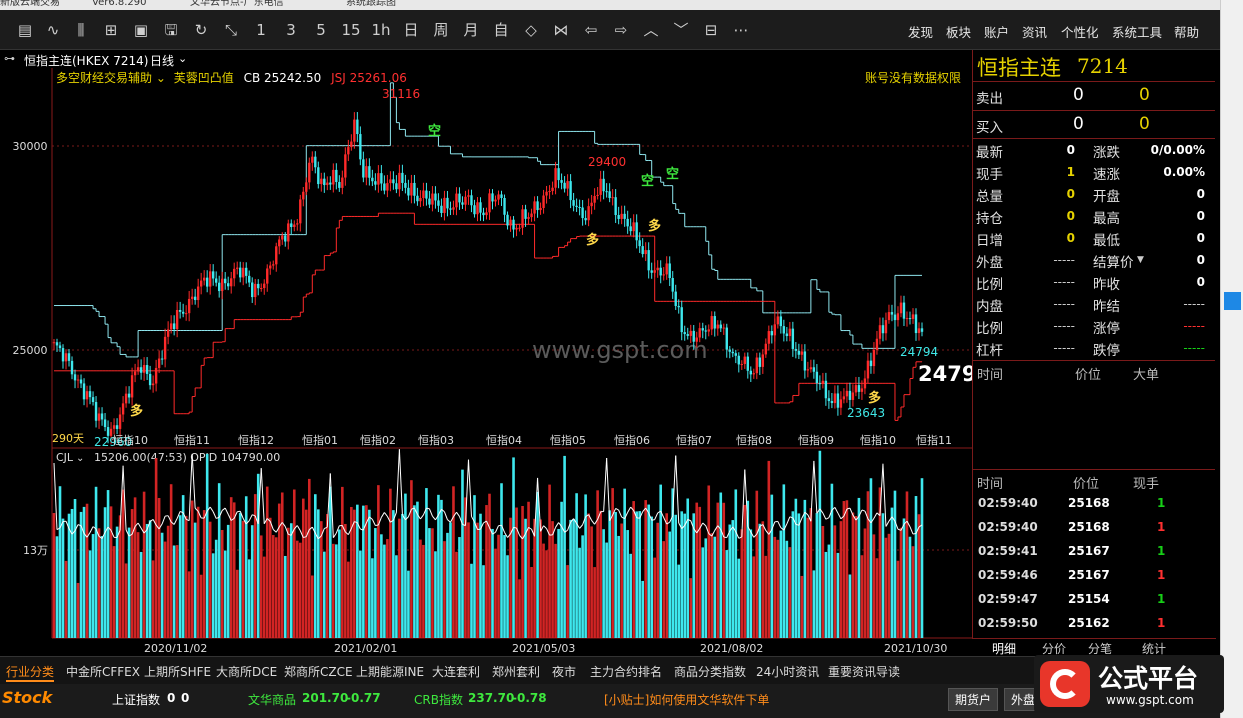 This screenshot has width=1243, height=718. What do you see at coordinates (621, 30) in the screenshot?
I see `right-arrow-icon: ⇨` at bounding box center [621, 30].